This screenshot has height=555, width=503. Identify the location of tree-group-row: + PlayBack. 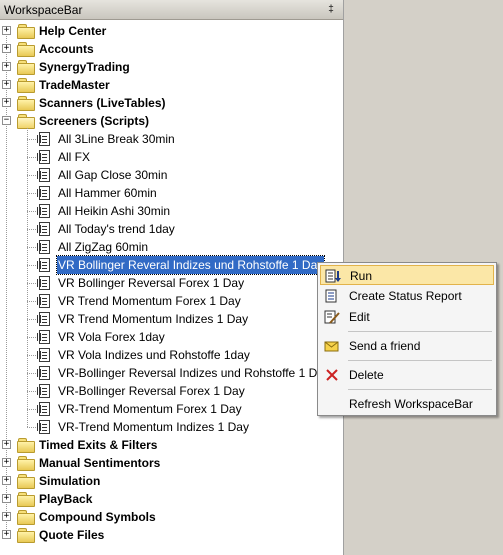
(170, 499).